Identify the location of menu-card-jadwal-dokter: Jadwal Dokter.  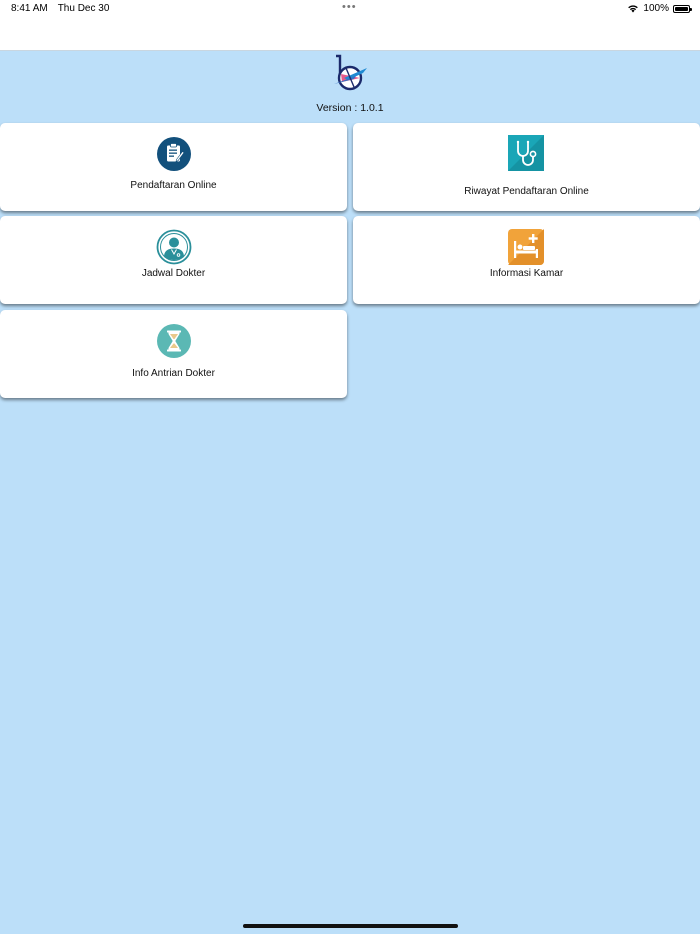
(173, 260).